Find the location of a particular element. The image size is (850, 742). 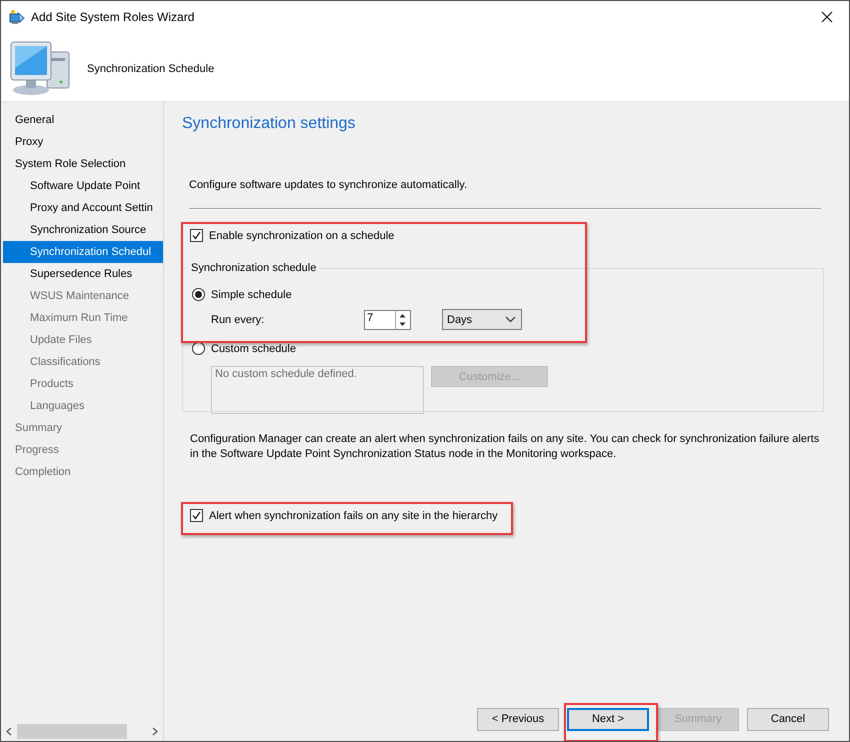

wizard-button: Cancel is located at coordinates (788, 719).